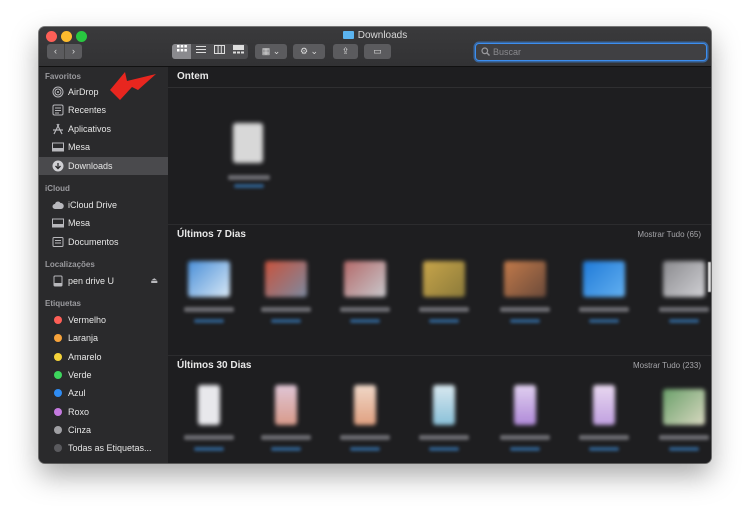  I want to click on sidebar-item-label: Laranja, so click(83, 338).